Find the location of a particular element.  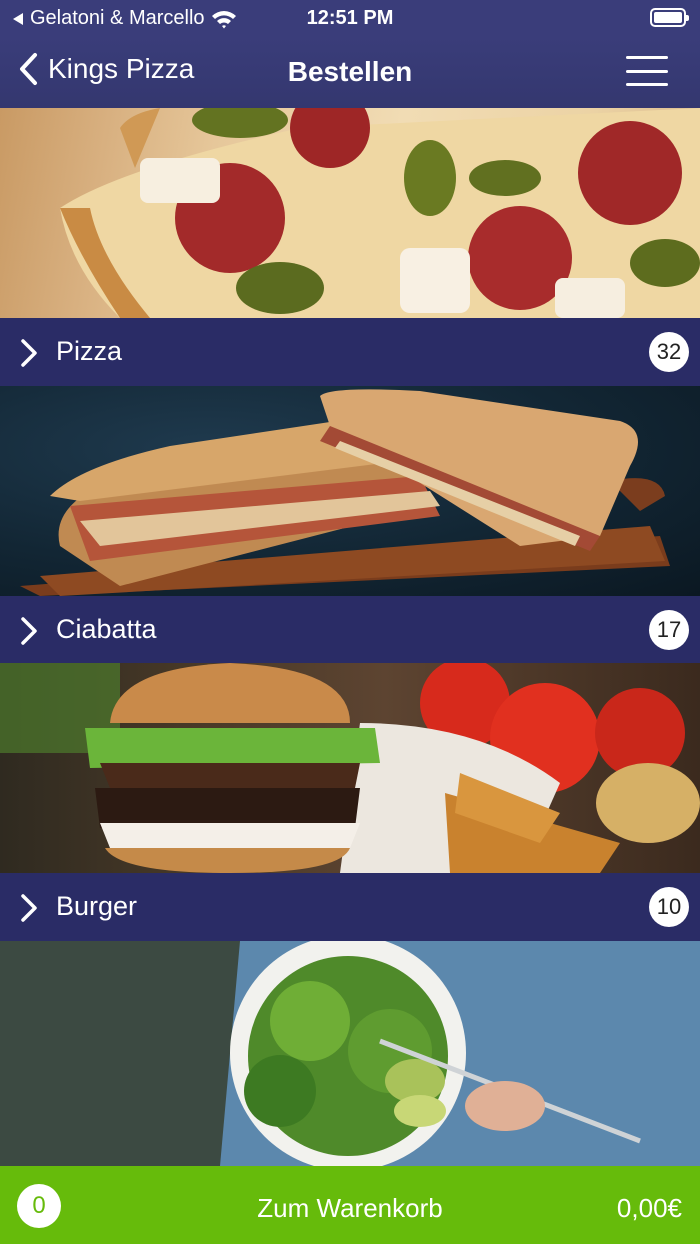

item-count-badge: 32 is located at coordinates (669, 352).